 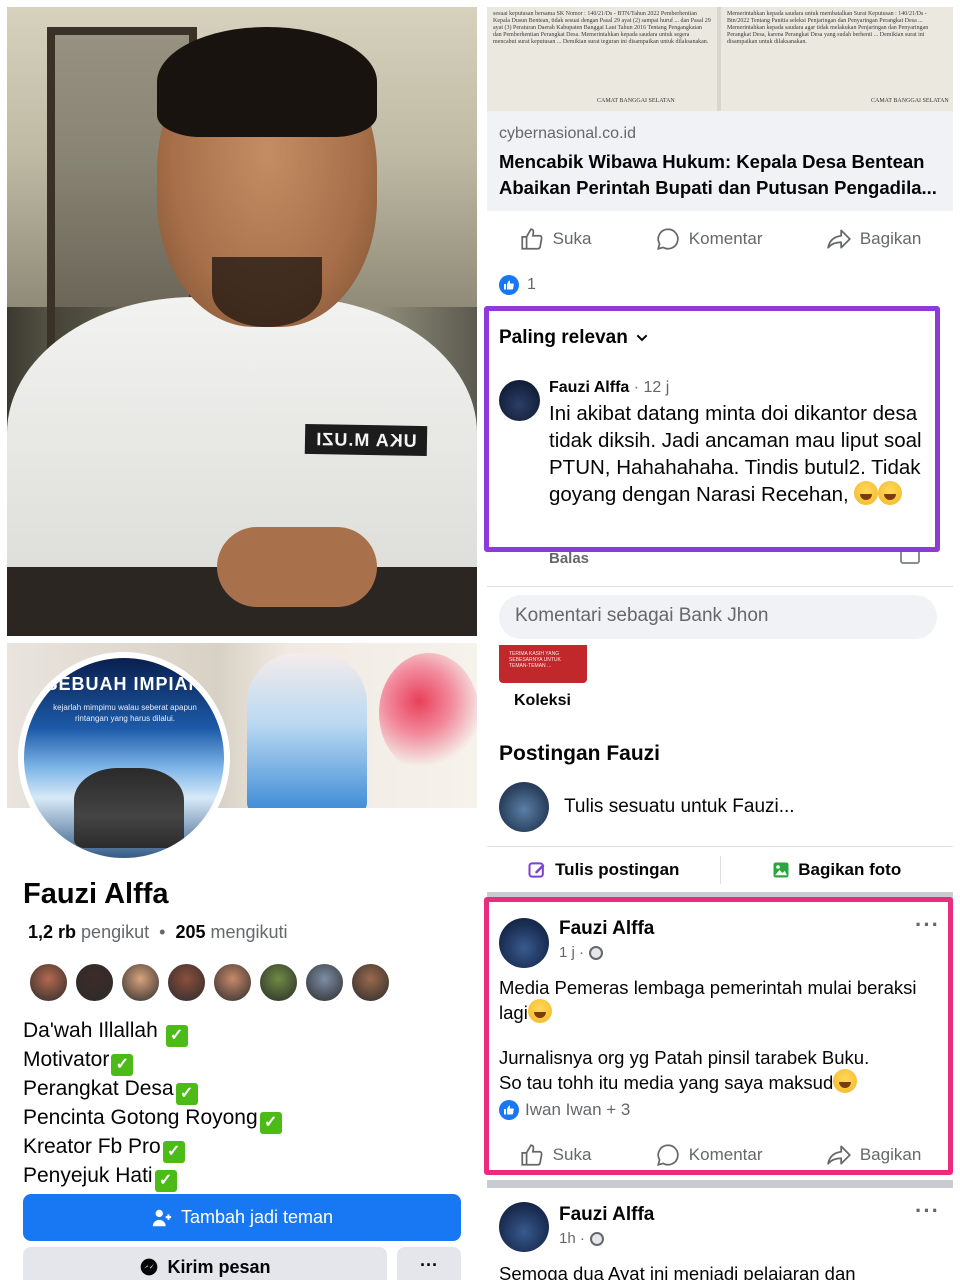 What do you see at coordinates (140, 1117) in the screenshot?
I see `bio-text: Pencinta Gotong Royong` at bounding box center [140, 1117].